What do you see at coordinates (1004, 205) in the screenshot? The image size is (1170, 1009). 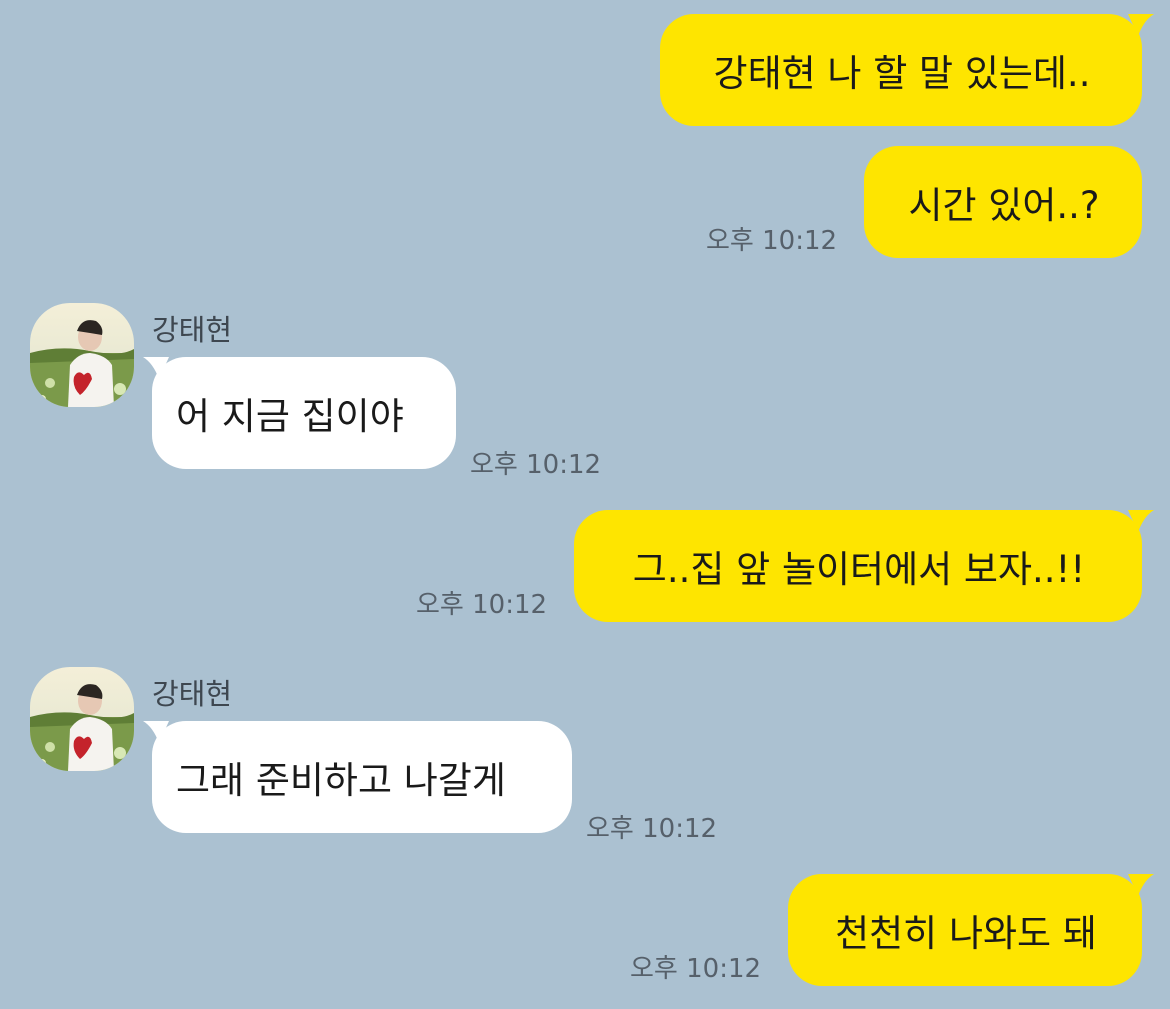 I see `message-text: 시간 있어..?` at bounding box center [1004, 205].